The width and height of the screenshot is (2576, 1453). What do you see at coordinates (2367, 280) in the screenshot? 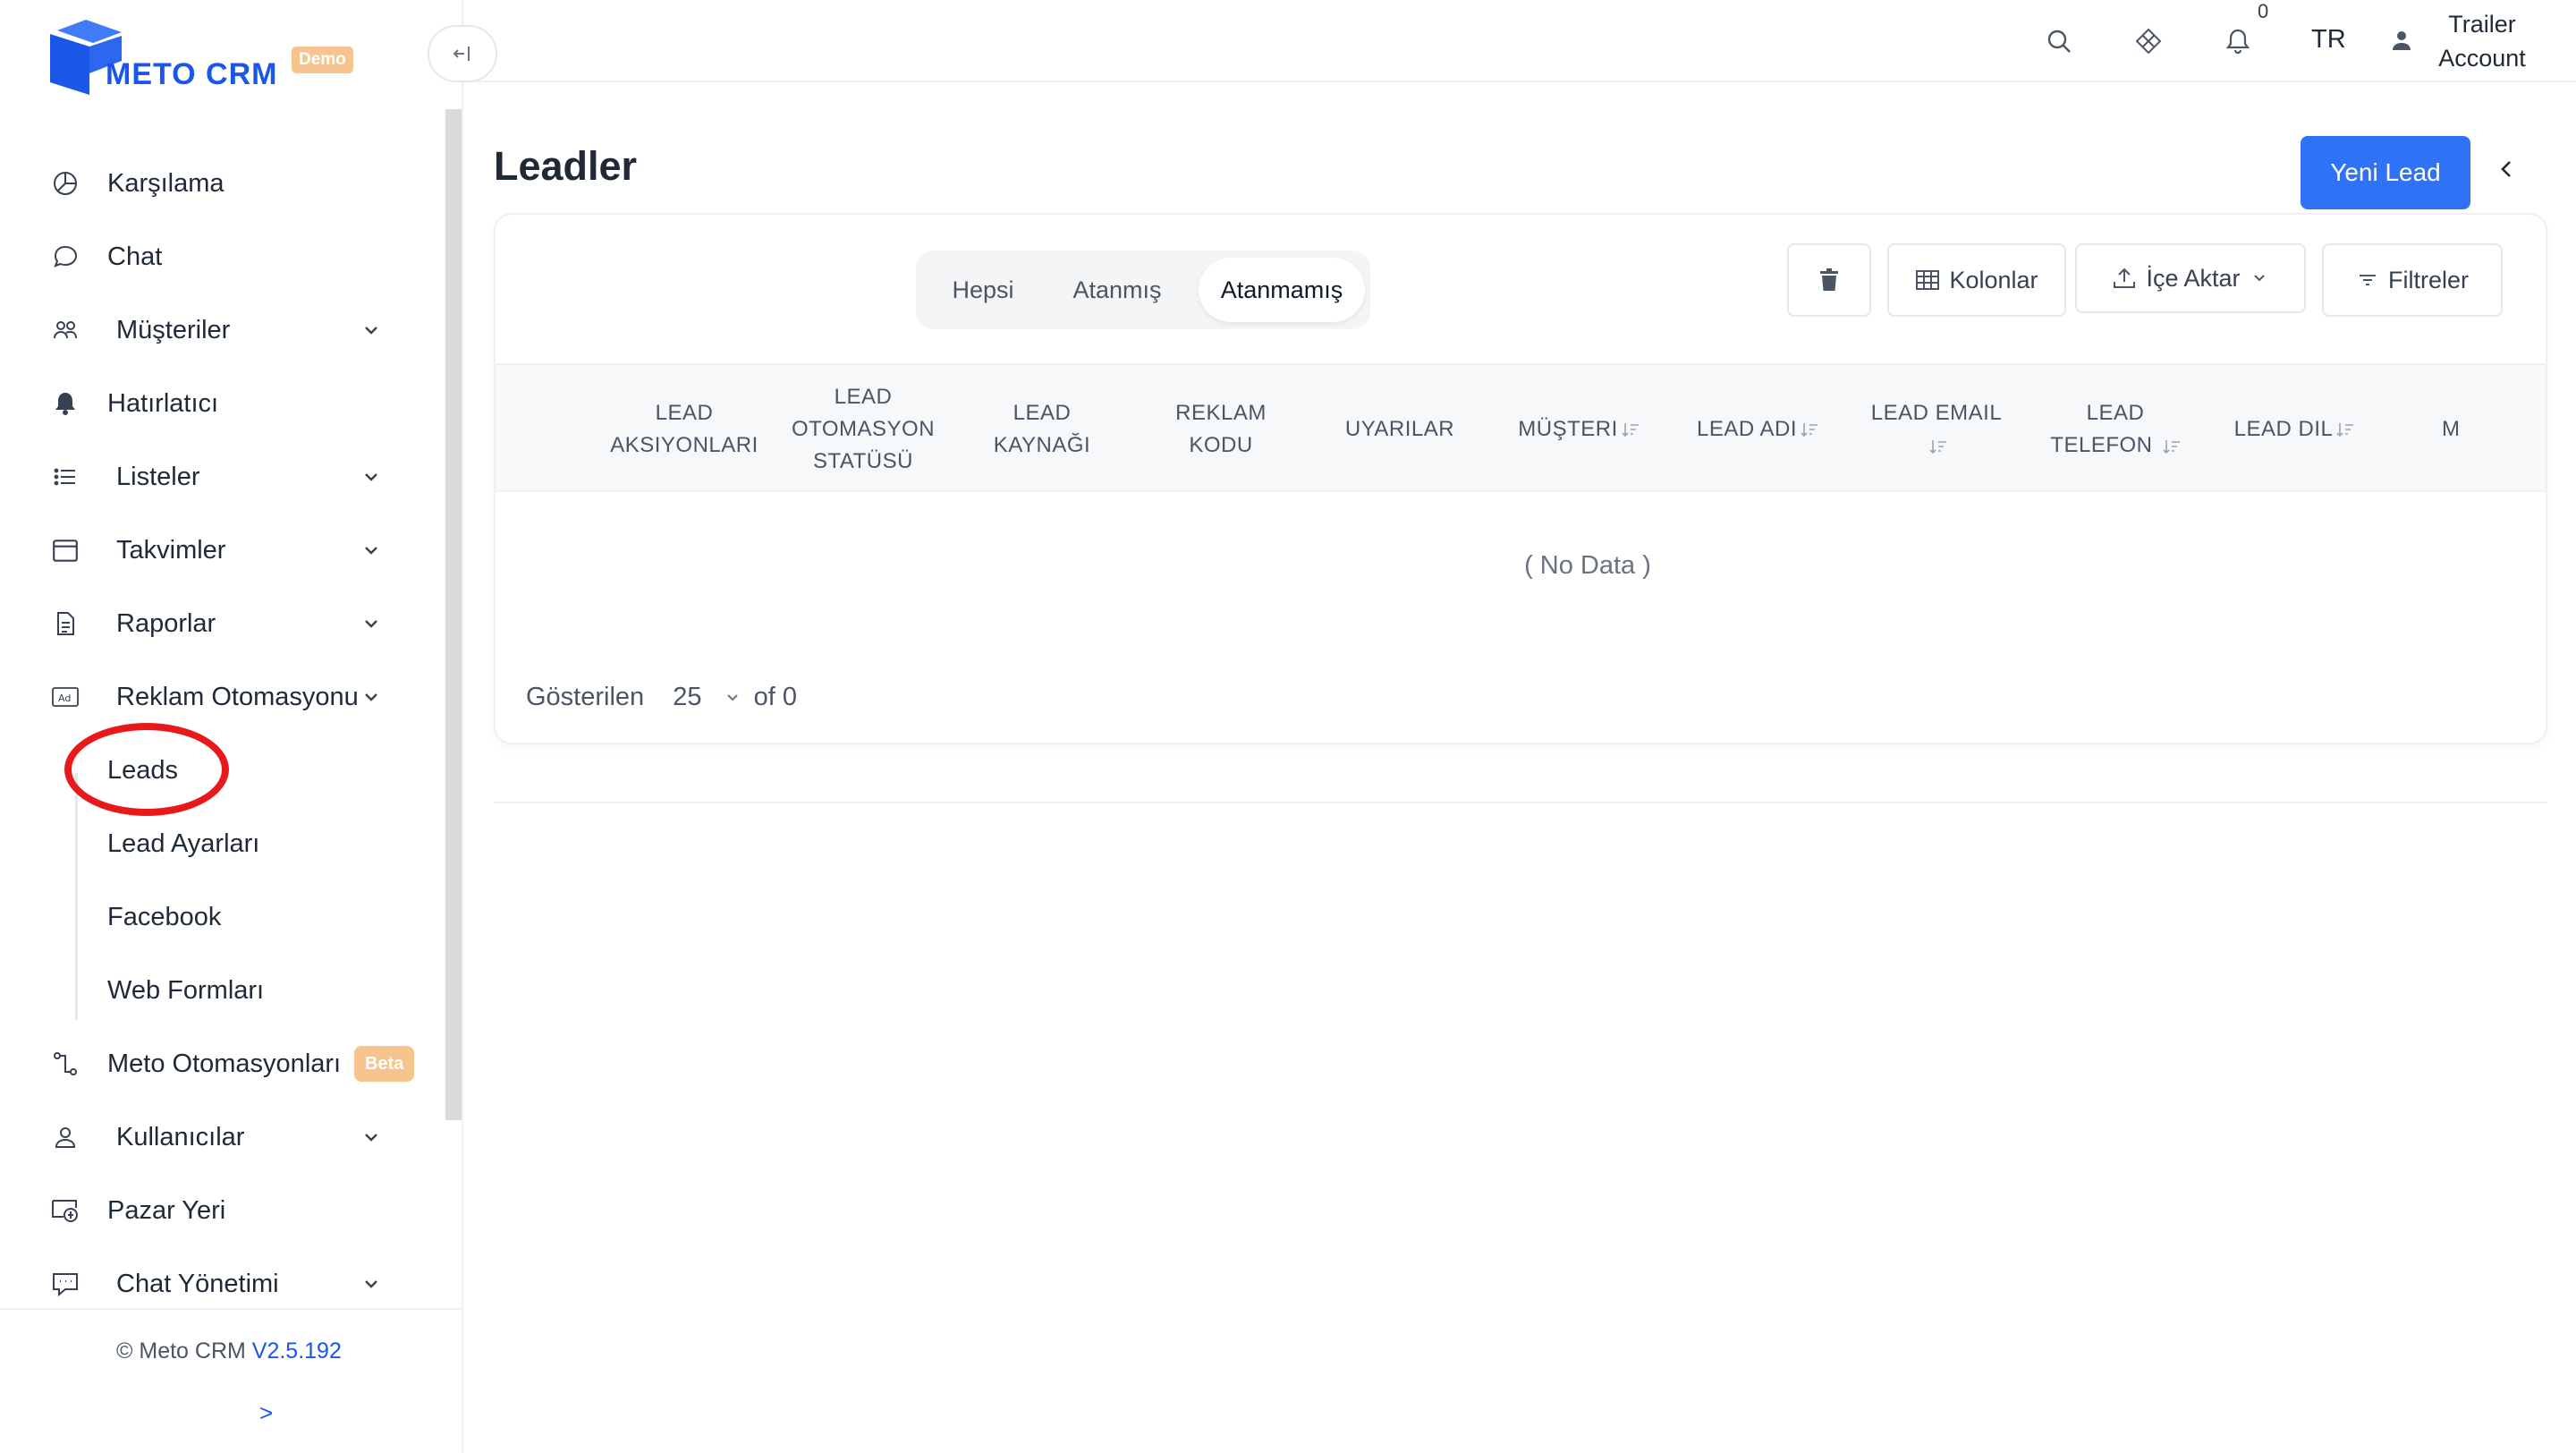
I see `filter-lines-icon` at bounding box center [2367, 280].